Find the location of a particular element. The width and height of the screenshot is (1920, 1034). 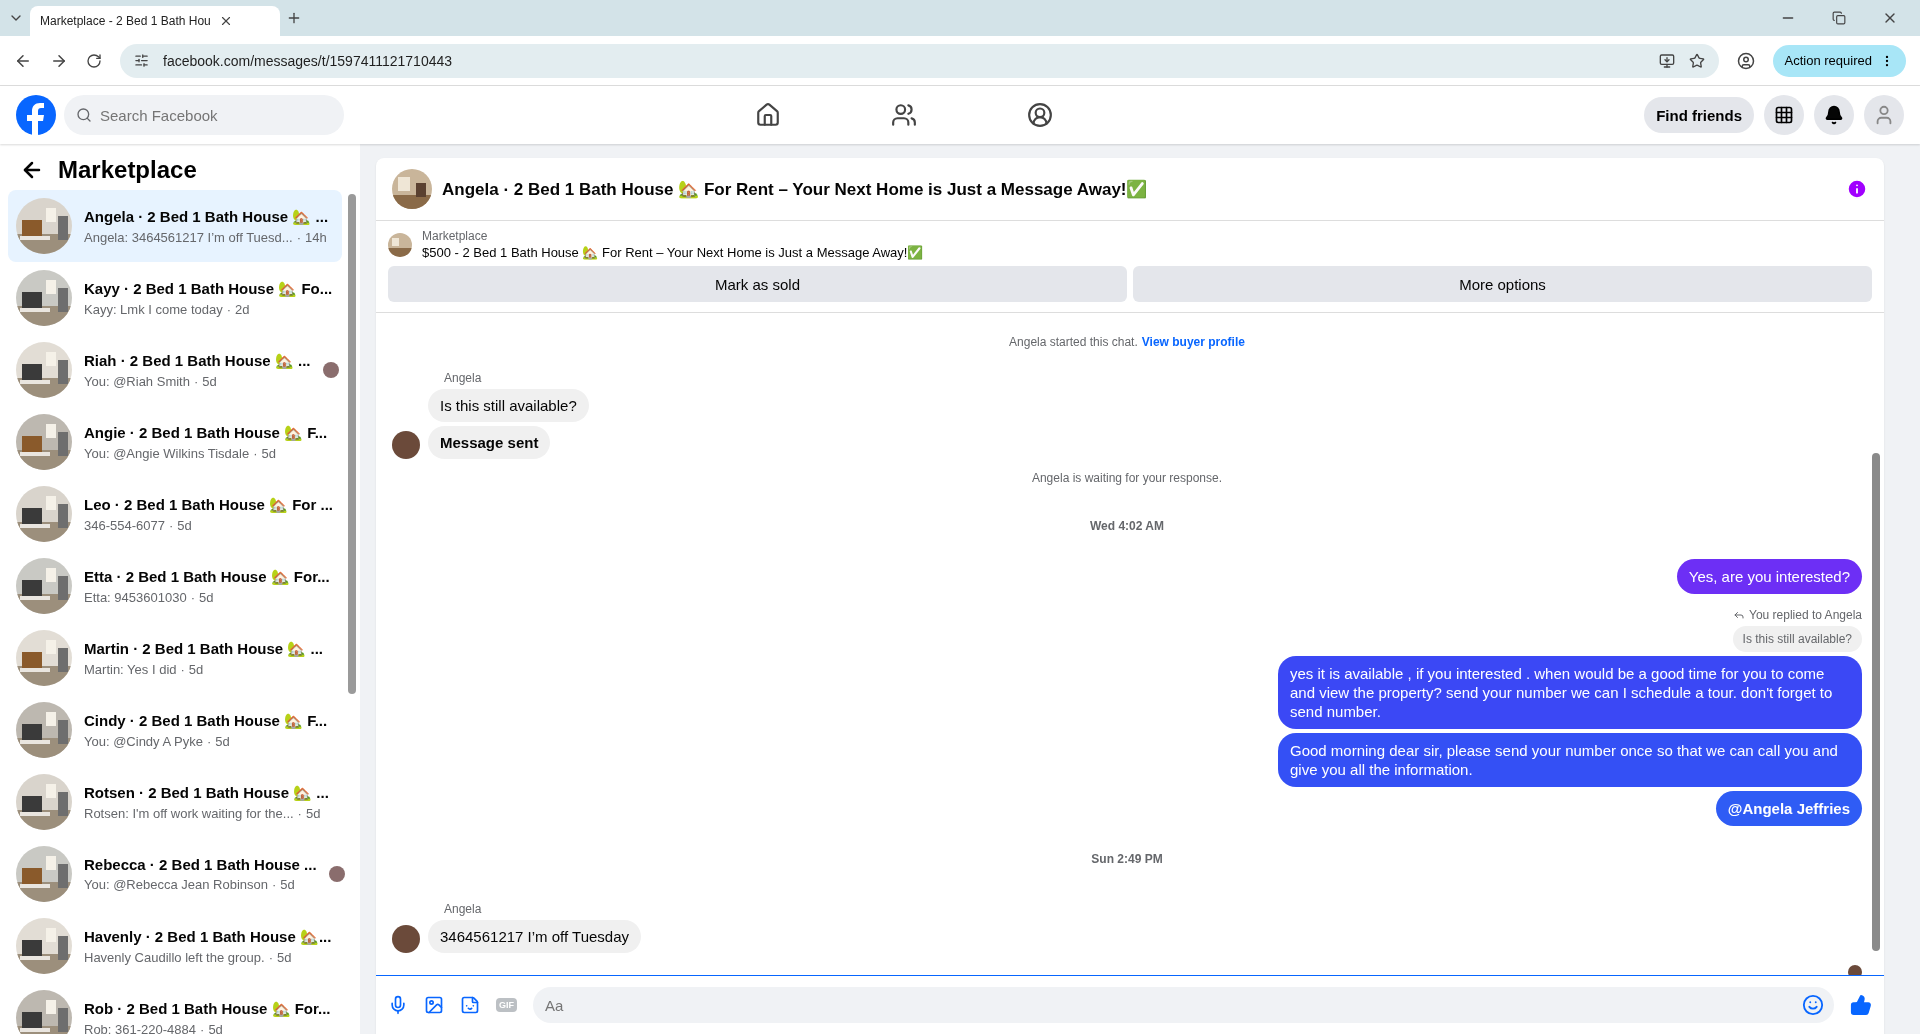

outgoing-message: Yes, are you interested? is located at coordinates (1769, 576).